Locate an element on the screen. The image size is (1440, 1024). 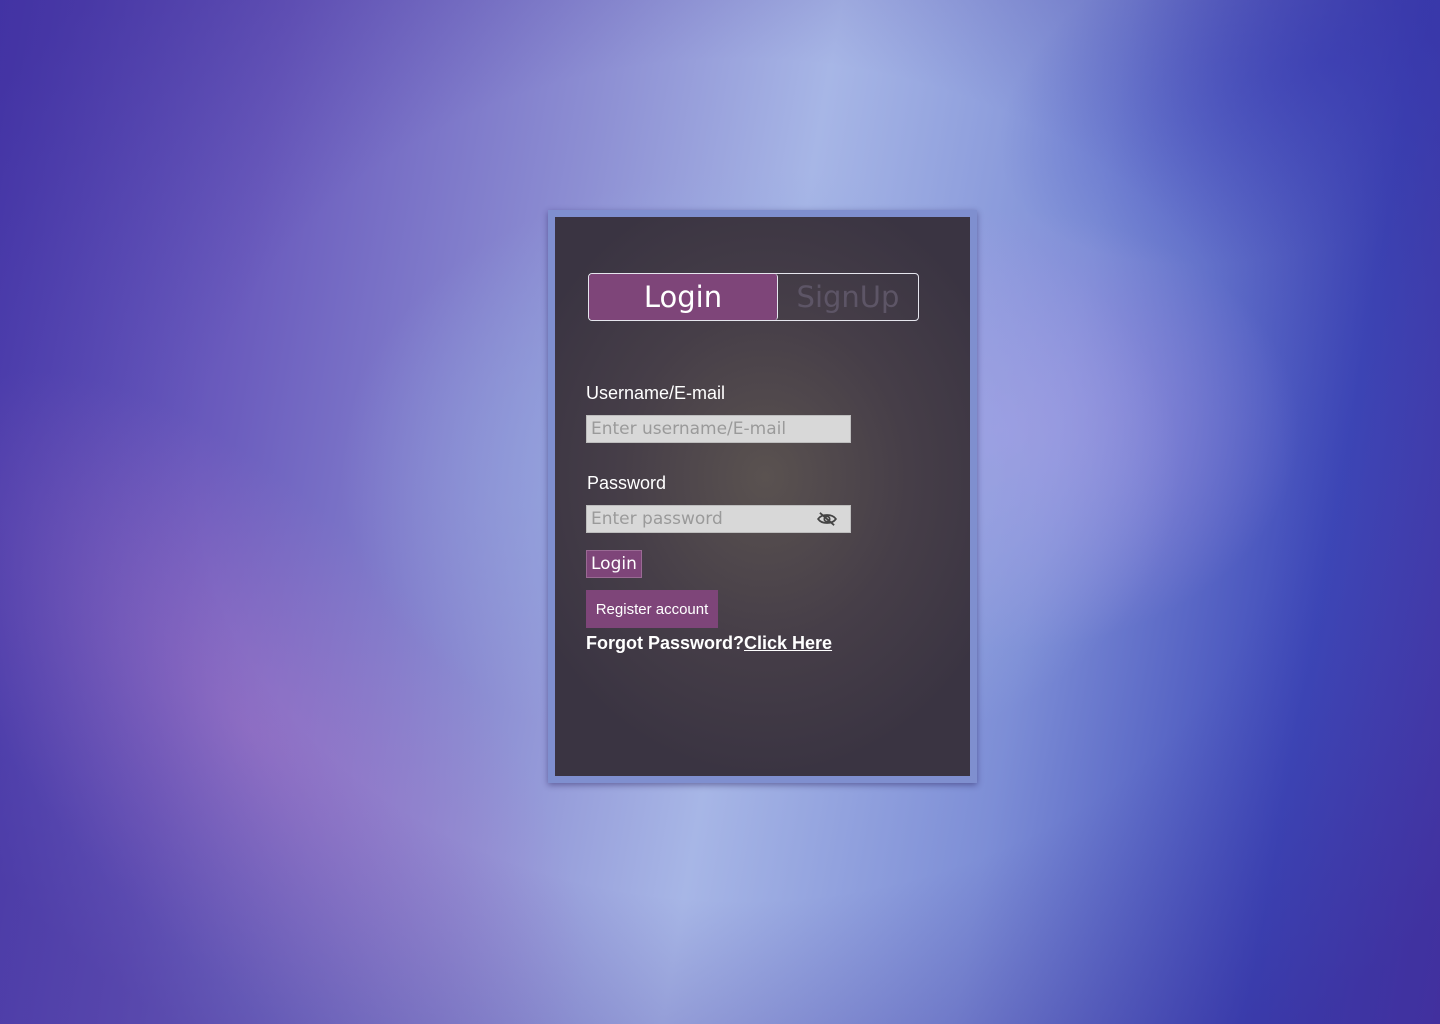
password-label: Password is located at coordinates (627, 483).